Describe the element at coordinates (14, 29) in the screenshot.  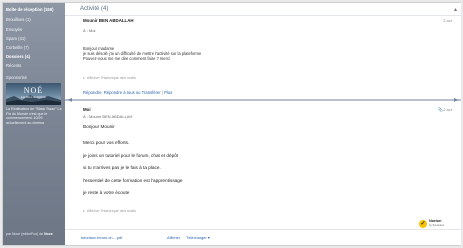
I see `folder-sent: Envoyés` at that location.